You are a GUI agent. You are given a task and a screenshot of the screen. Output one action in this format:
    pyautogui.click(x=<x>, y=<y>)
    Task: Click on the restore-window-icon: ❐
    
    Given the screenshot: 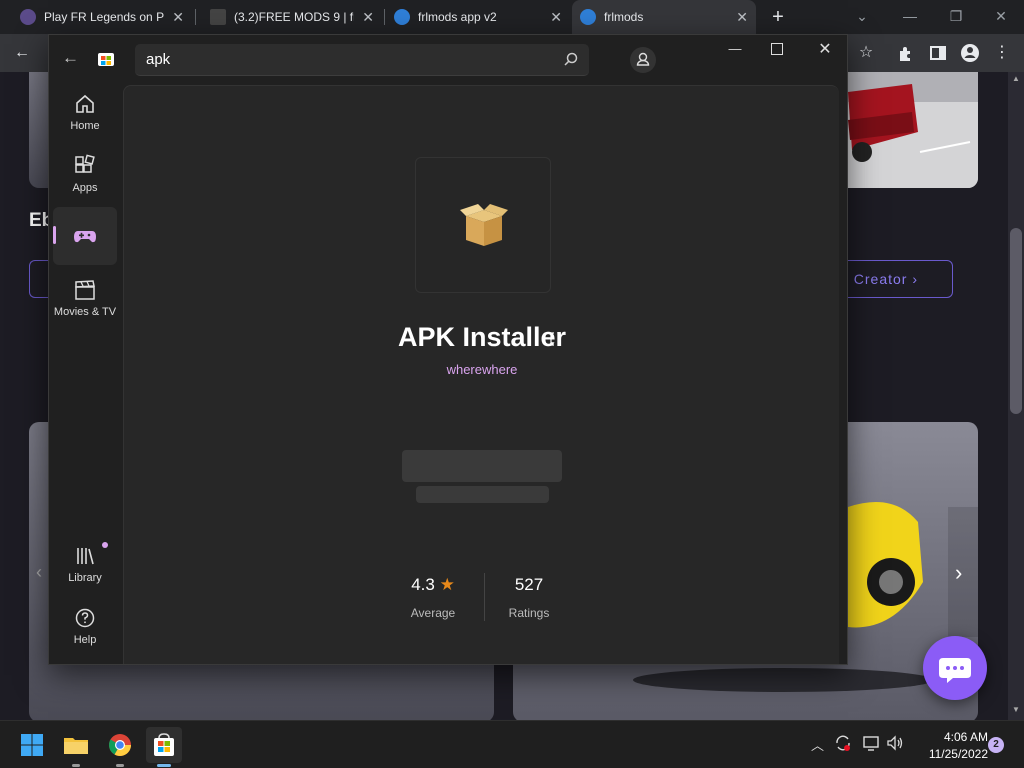 What is the action you would take?
    pyautogui.click(x=956, y=16)
    